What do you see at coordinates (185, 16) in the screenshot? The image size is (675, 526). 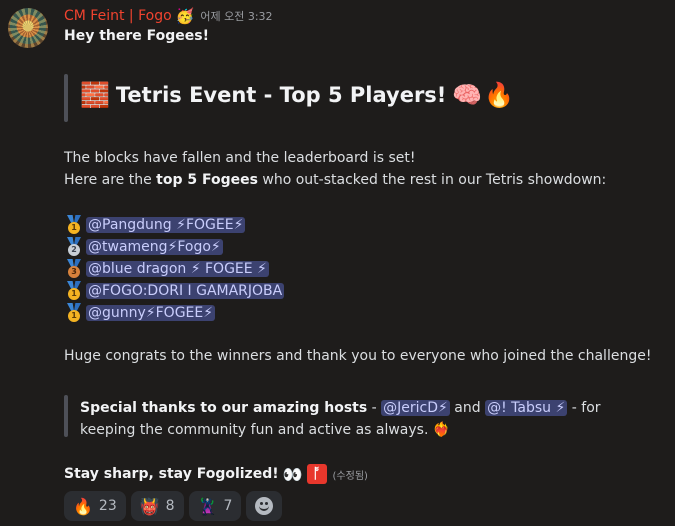 I see `party-face-icon: 🥳` at bounding box center [185, 16].